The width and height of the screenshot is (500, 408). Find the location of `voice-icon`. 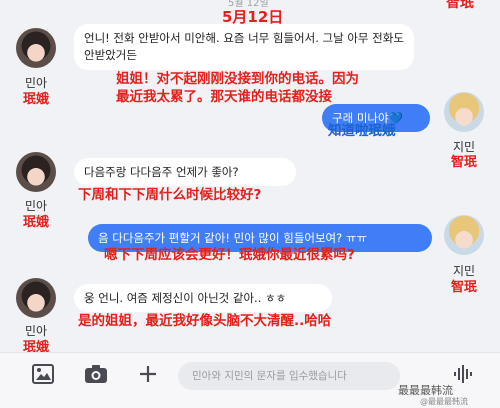

voice-icon is located at coordinates (462, 376).